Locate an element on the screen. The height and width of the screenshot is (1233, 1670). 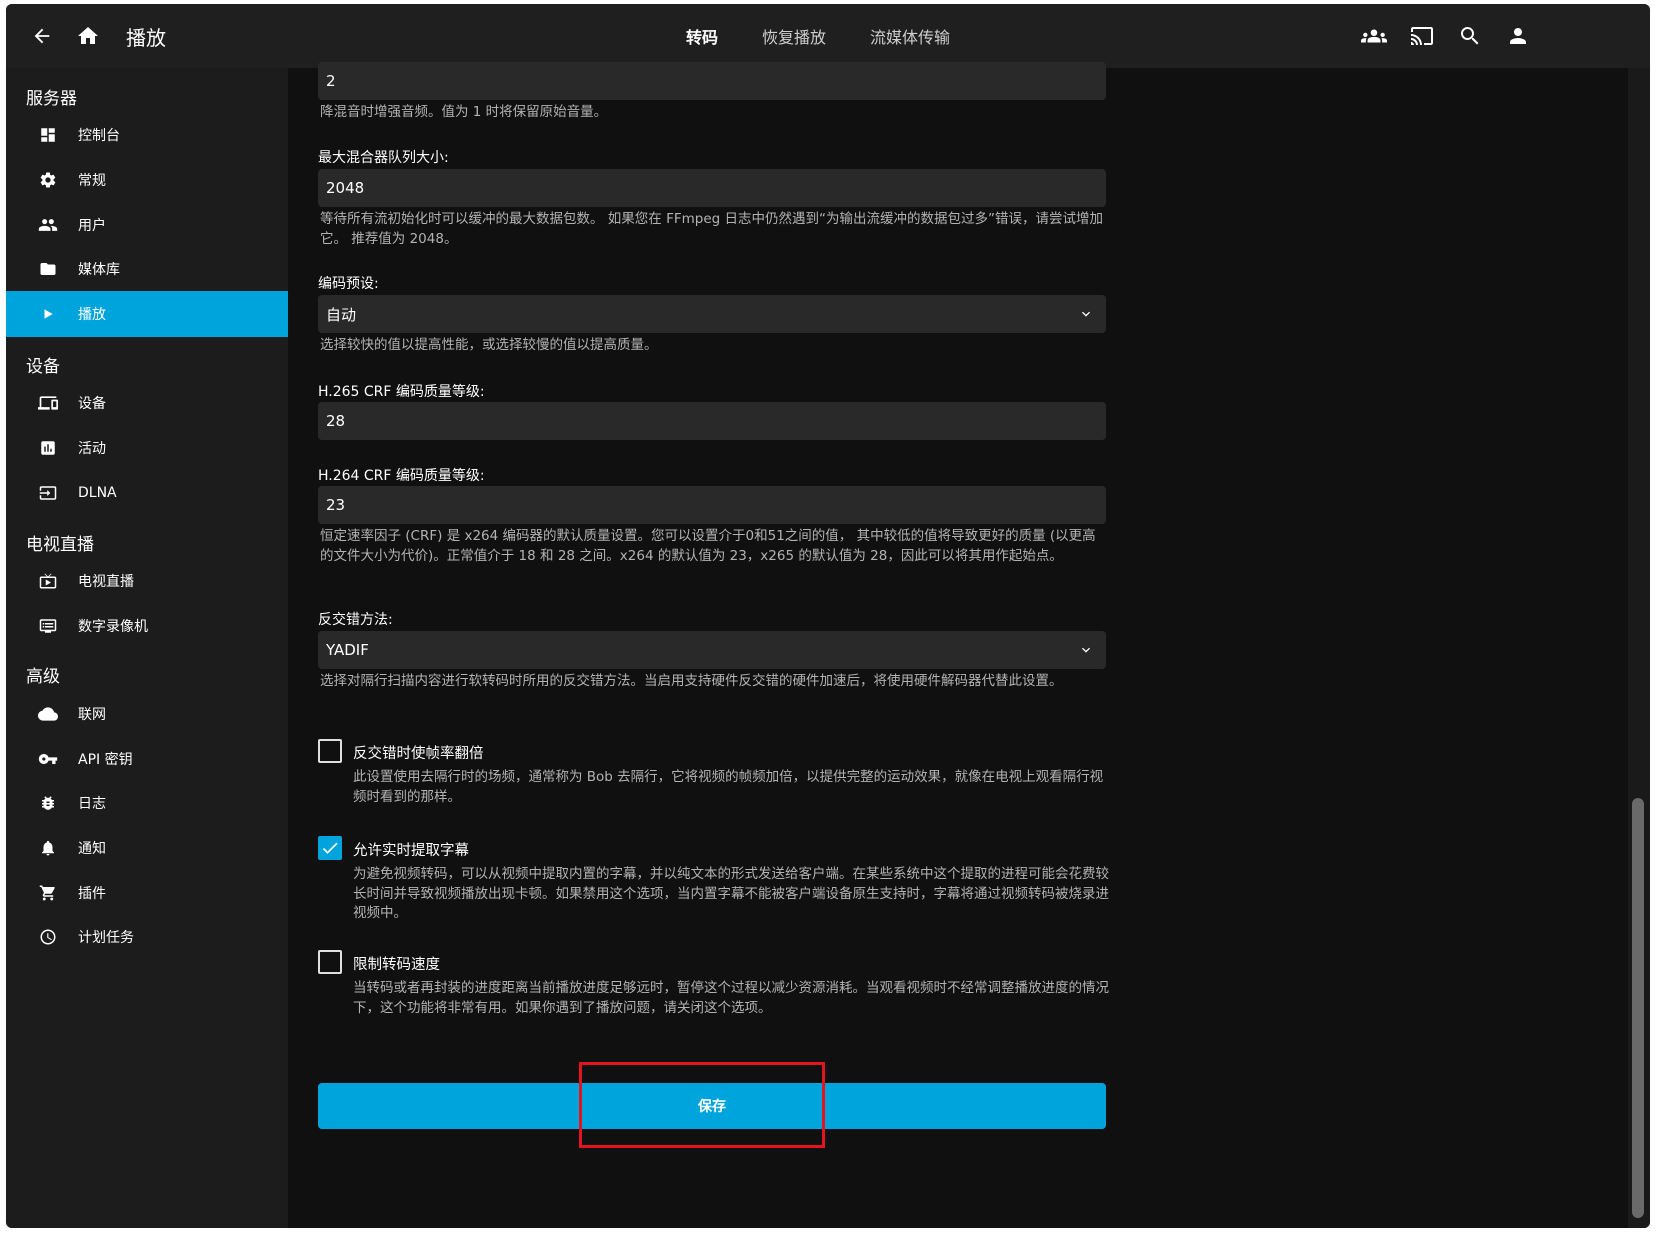
max-muxing-label: 最大混合器队列大小: is located at coordinates (383, 158).